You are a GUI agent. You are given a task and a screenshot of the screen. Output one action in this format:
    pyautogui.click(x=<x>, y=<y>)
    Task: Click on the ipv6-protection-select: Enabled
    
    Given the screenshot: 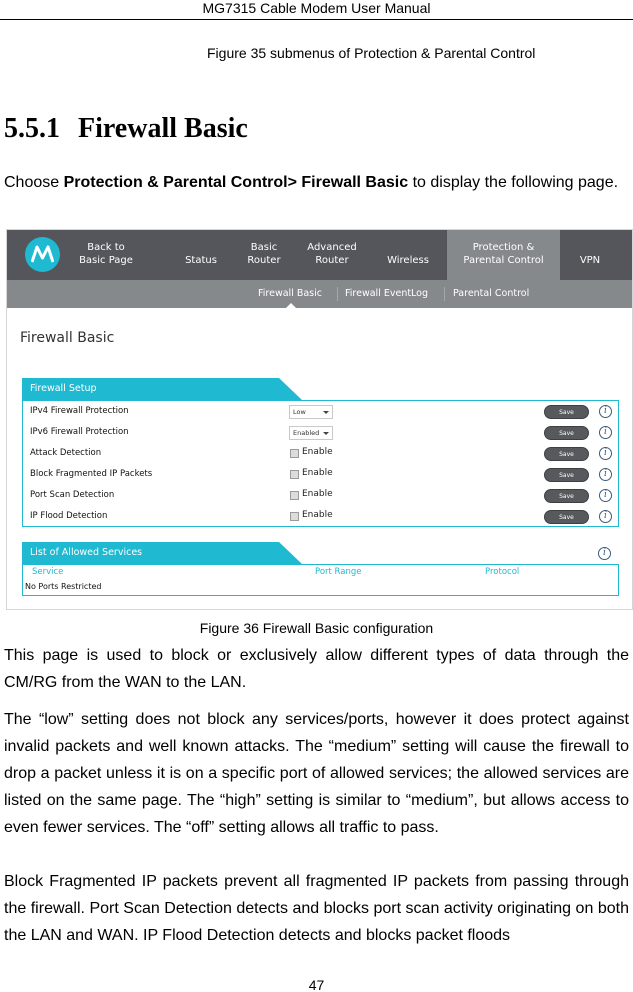 What is the action you would take?
    pyautogui.click(x=311, y=433)
    